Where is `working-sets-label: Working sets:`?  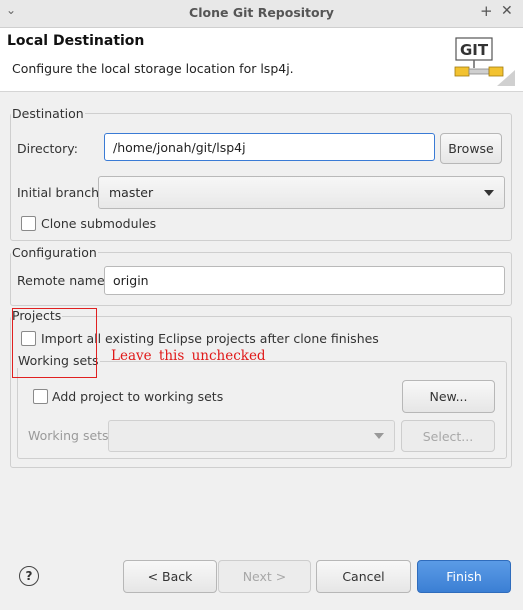
working-sets-label: Working sets: is located at coordinates (70, 435).